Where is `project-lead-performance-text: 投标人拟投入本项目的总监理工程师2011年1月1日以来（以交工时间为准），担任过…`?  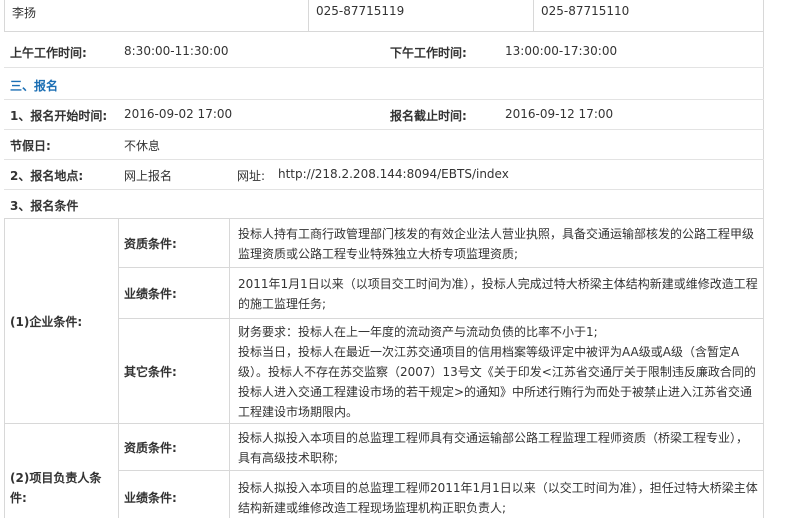 project-lead-performance-text: 投标人拟投入本项目的总监理工程师2011年1月1日以来（以交工时间为准），担任过… is located at coordinates (498, 498).